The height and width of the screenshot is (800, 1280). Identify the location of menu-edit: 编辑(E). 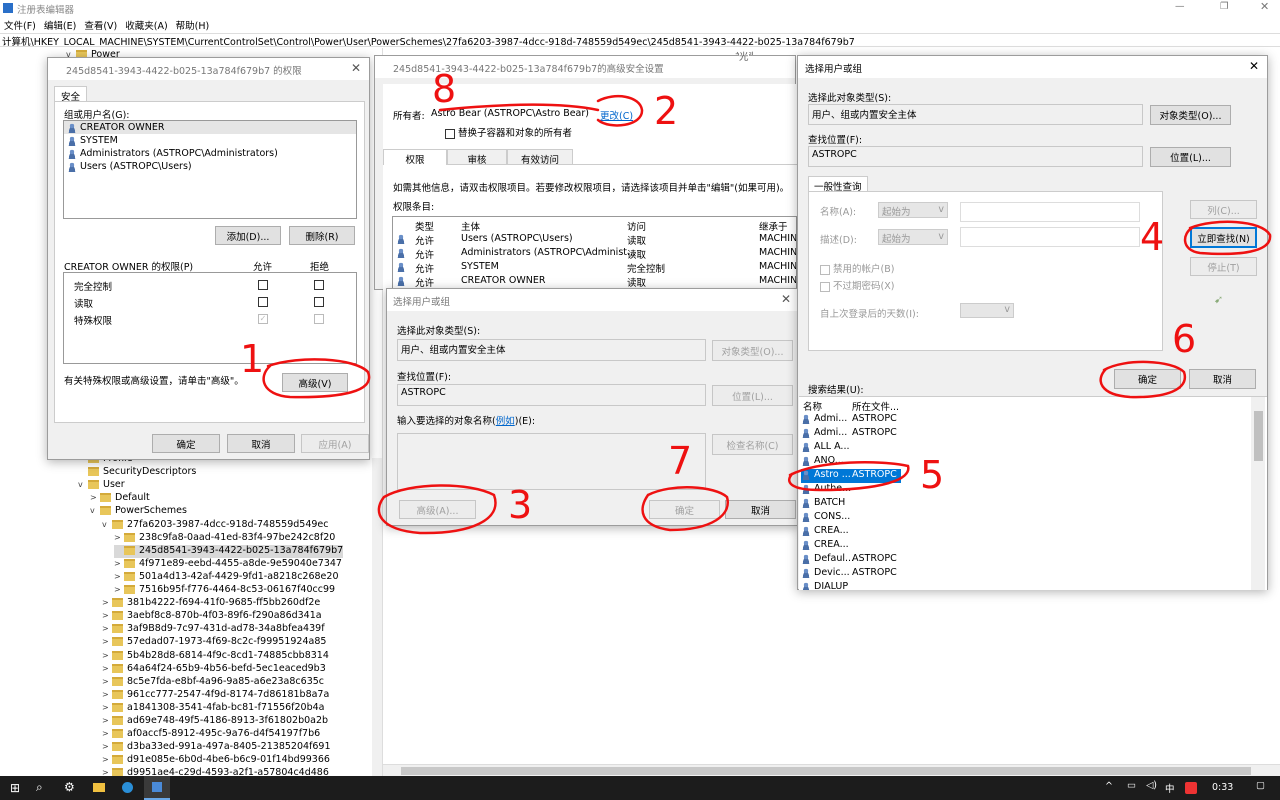
(60, 24).